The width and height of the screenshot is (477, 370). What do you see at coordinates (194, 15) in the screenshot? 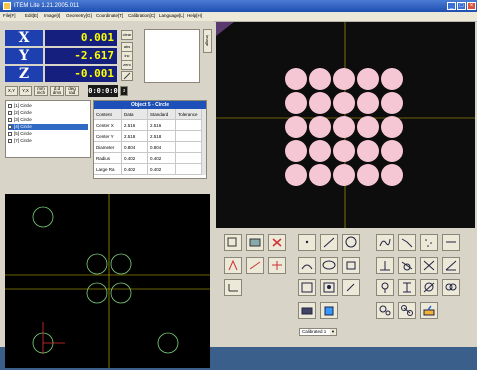
I see `menu-help: Help[H]` at bounding box center [194, 15].